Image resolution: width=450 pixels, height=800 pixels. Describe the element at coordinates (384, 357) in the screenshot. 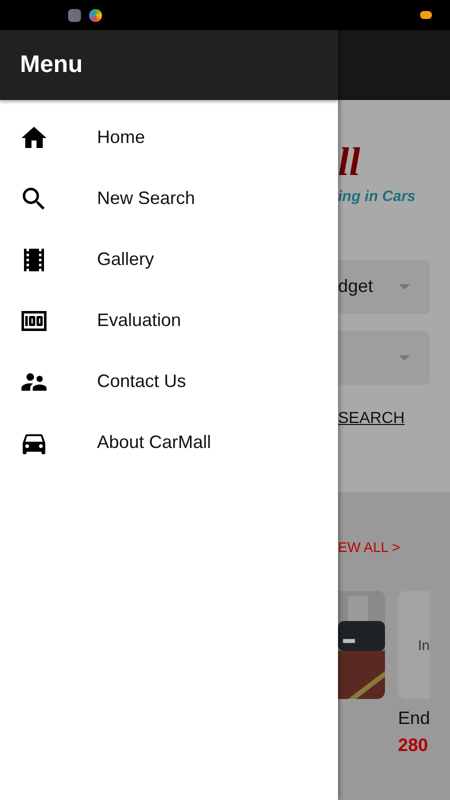

I see `dropdown-field` at that location.